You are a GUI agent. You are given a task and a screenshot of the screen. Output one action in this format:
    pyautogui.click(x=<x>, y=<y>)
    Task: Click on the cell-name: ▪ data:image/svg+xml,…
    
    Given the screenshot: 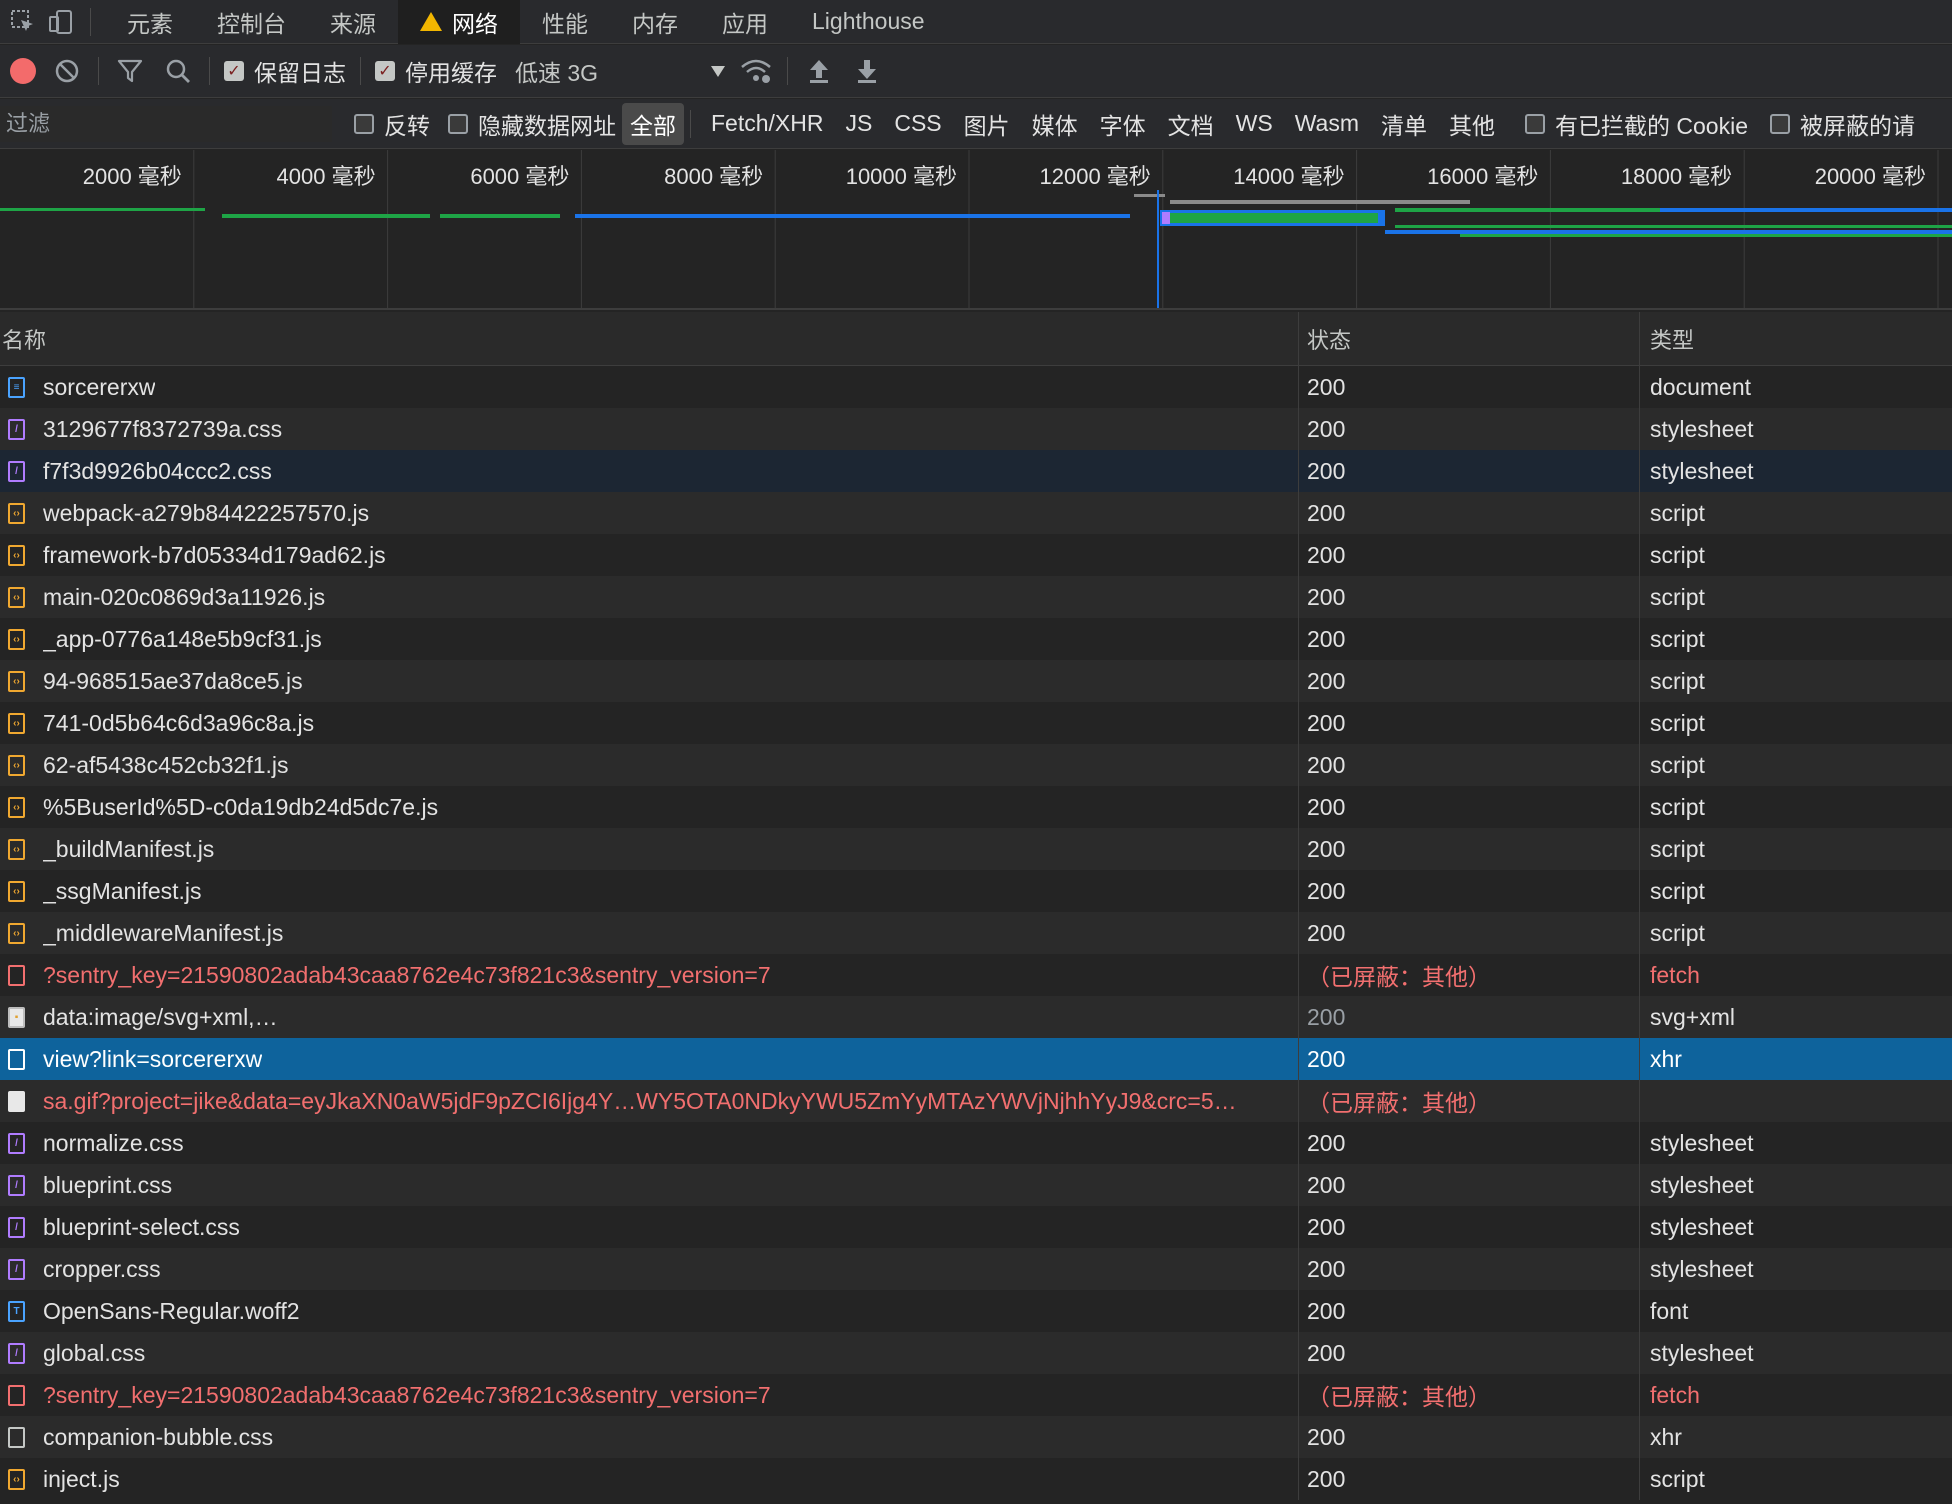 What is the action you would take?
    pyautogui.click(x=649, y=1017)
    